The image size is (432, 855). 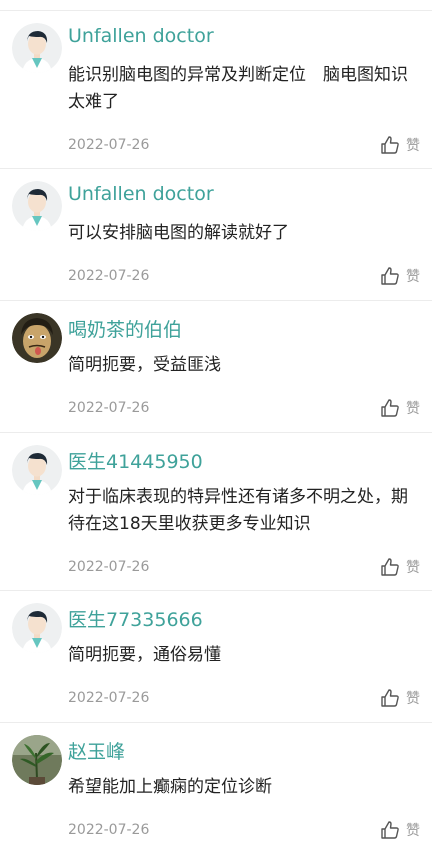 I want to click on cartoon-face-avatar-icon, so click(x=37, y=338).